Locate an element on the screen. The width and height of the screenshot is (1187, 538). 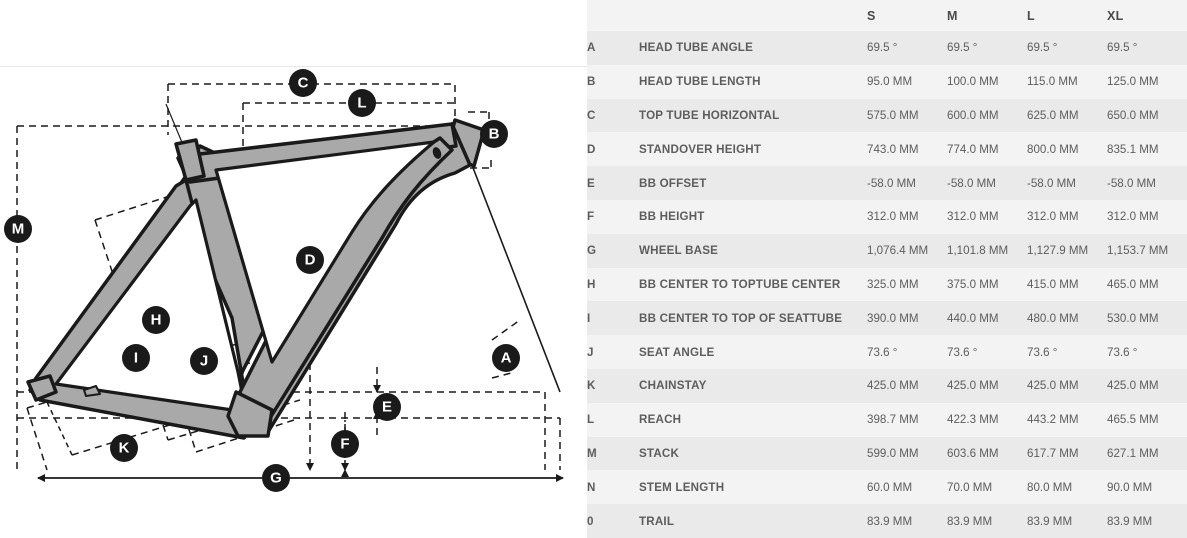
row-value-m: 1,101.8 MM is located at coordinates (987, 250).